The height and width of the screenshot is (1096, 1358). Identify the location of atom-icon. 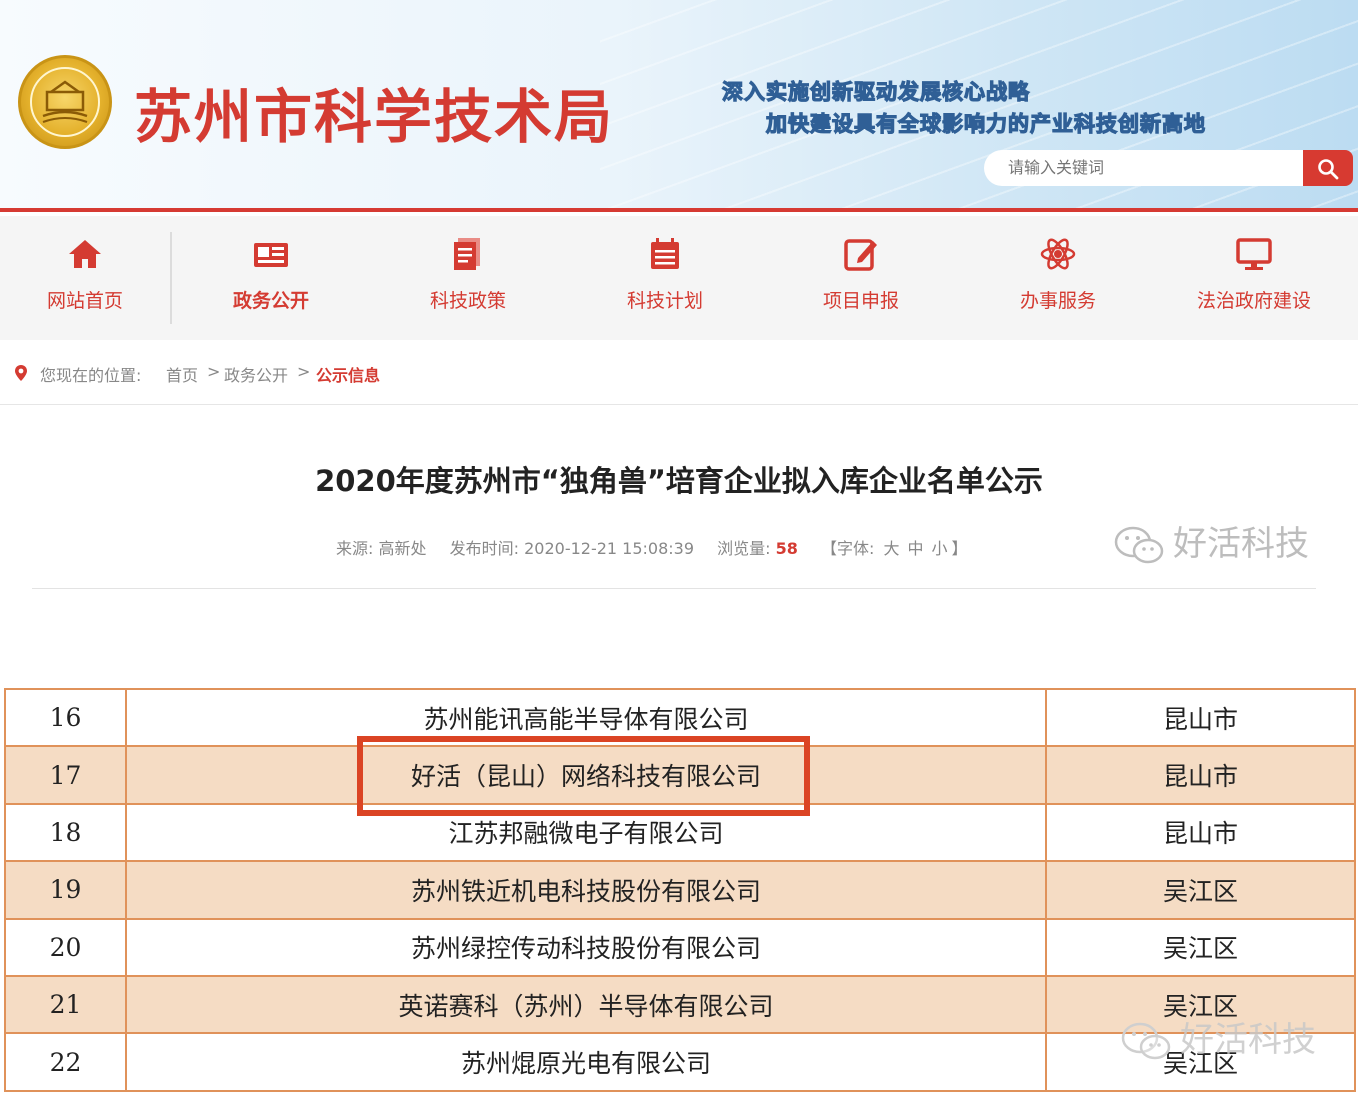
(1058, 254).